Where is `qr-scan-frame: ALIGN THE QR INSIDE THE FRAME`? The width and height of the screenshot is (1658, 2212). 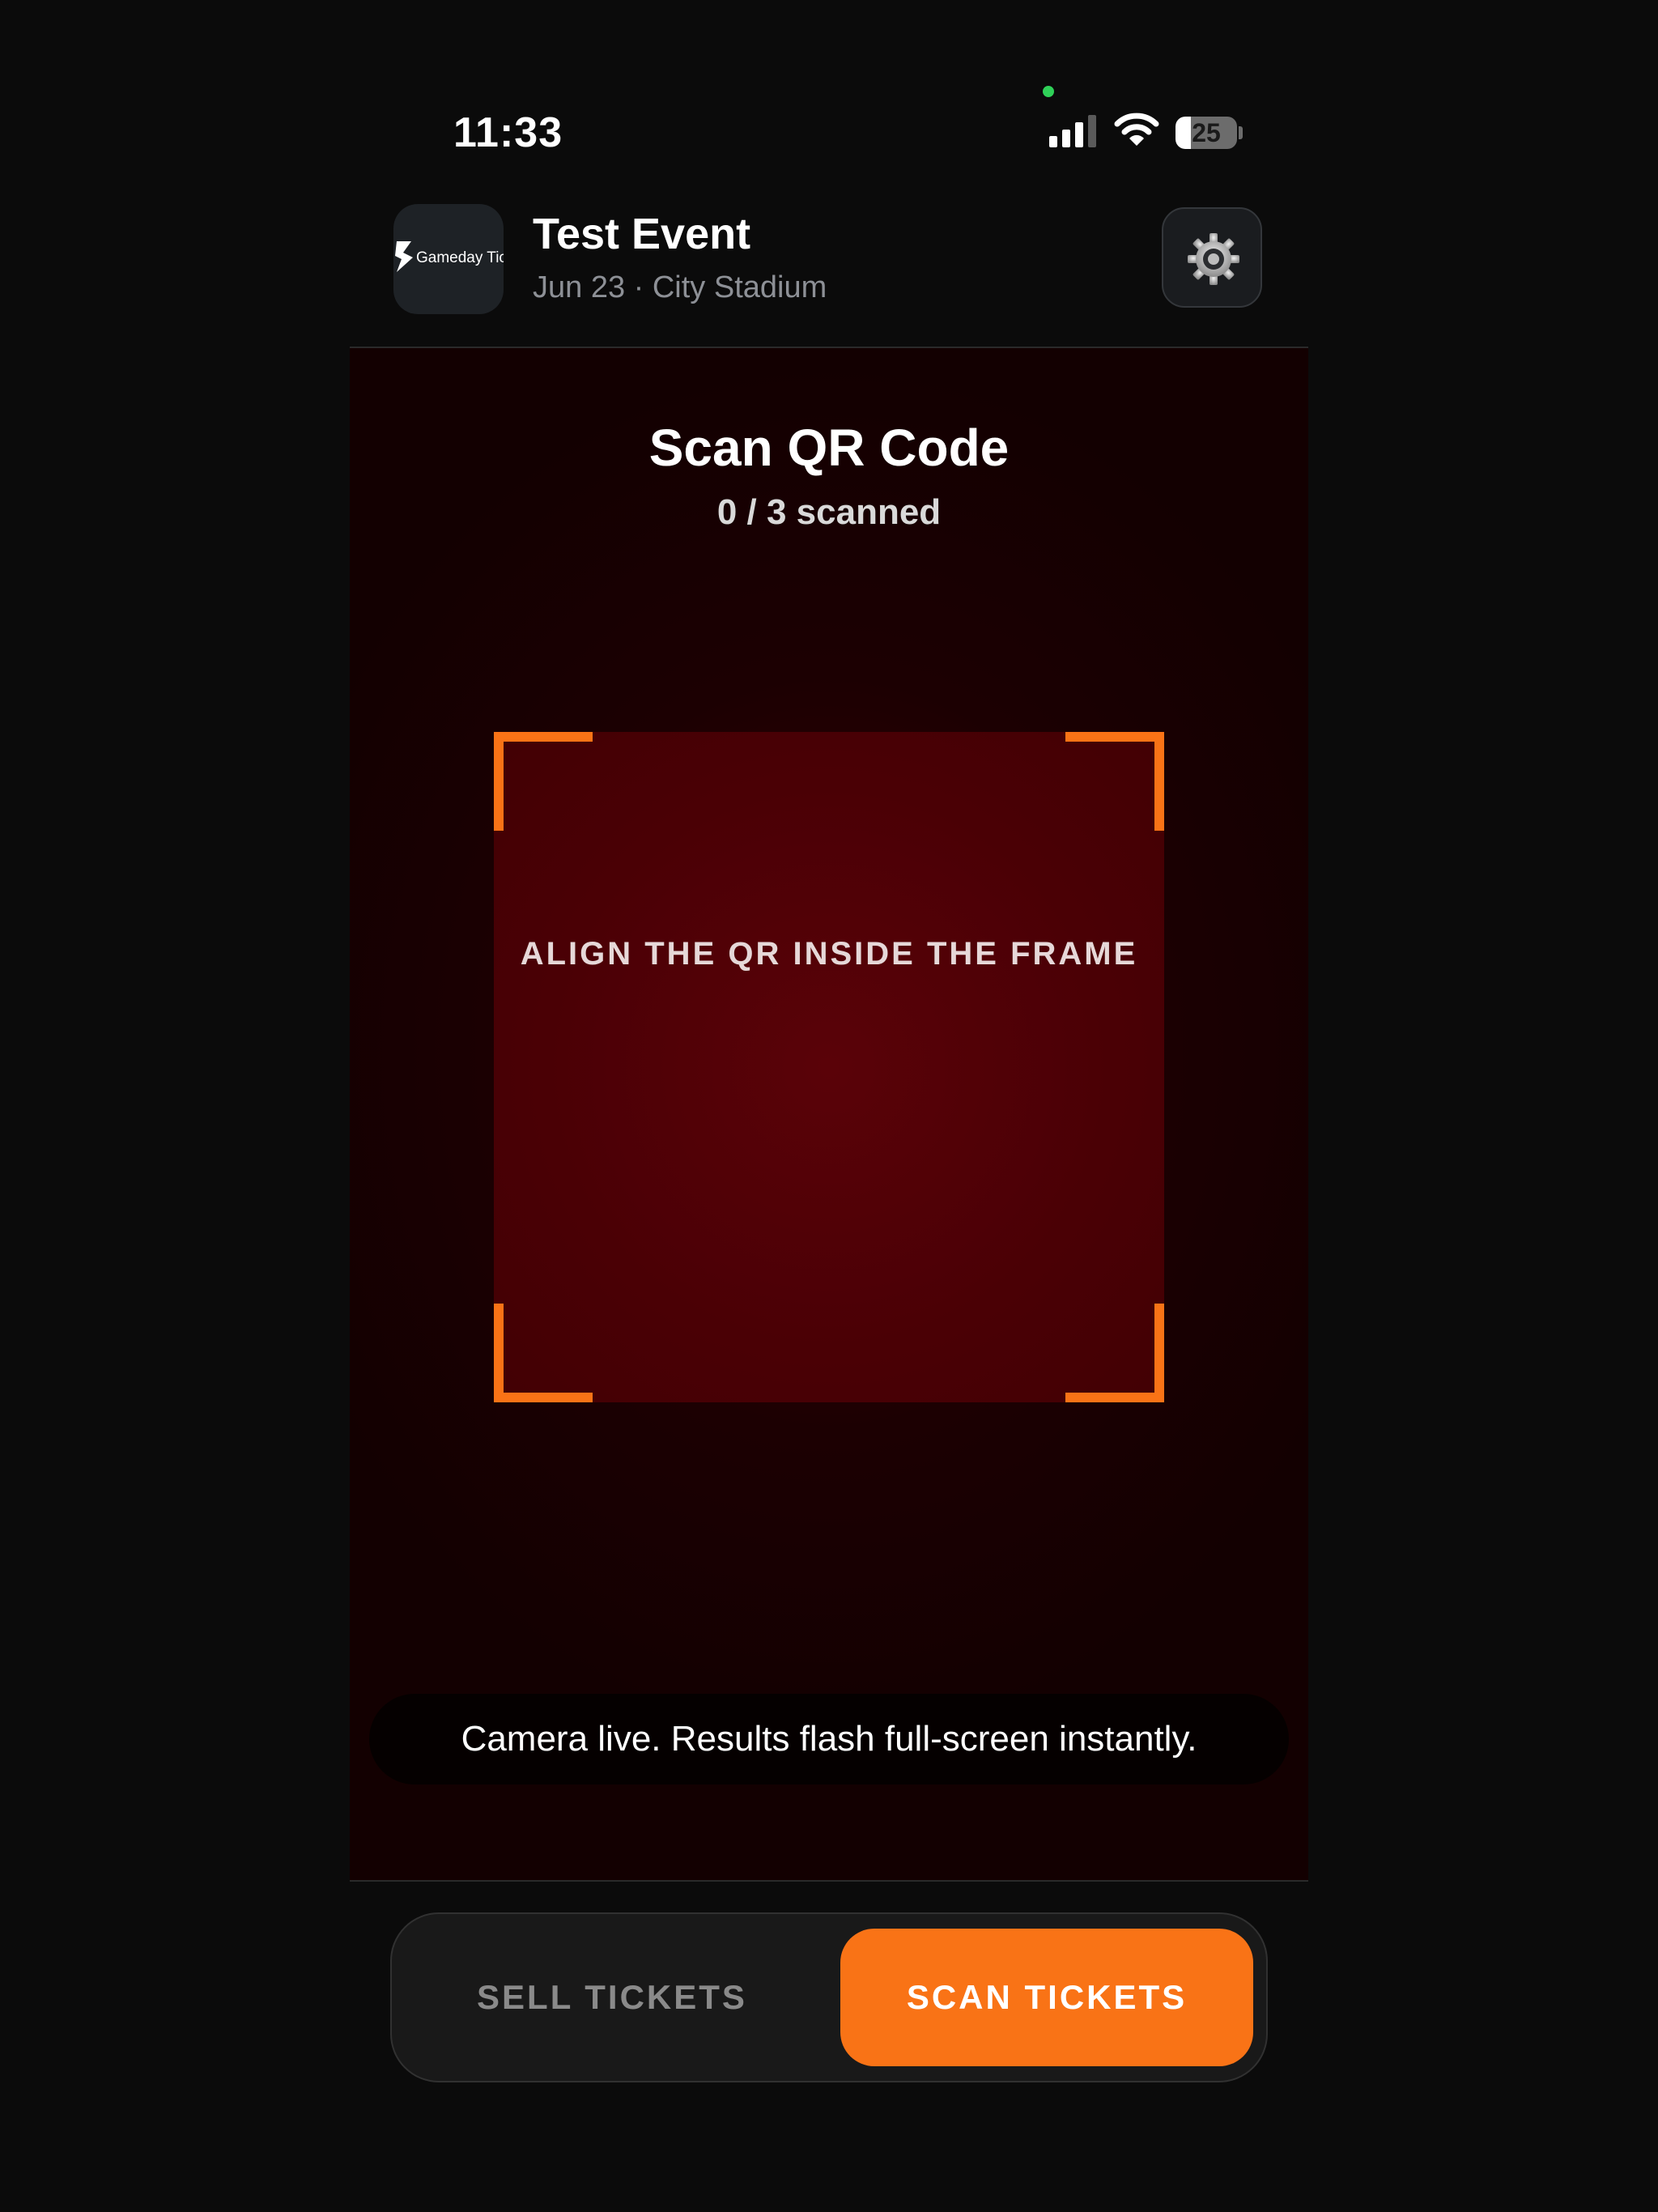
qr-scan-frame: ALIGN THE QR INSIDE THE FRAME is located at coordinates (829, 1067).